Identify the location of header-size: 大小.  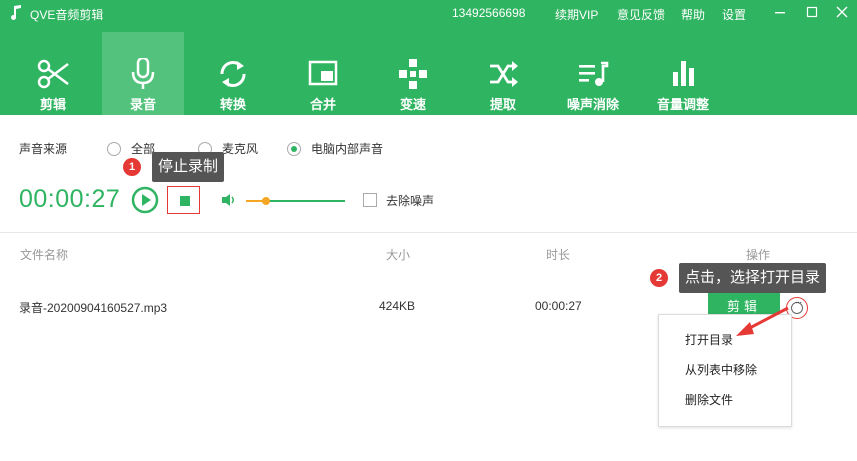
(398, 255).